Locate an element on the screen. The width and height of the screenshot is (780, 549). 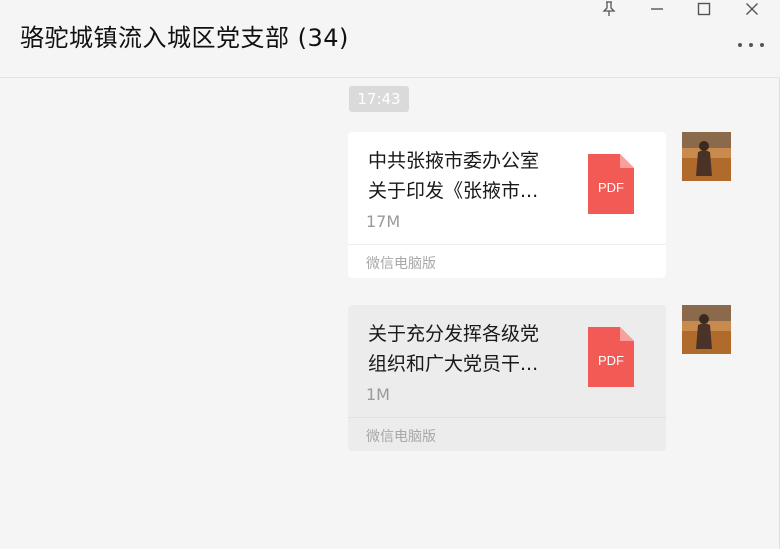
file-message-card: 关于充分发挥各级党 组织和广大党员干... PDF 1M 微信电脑版 is located at coordinates (507, 378).